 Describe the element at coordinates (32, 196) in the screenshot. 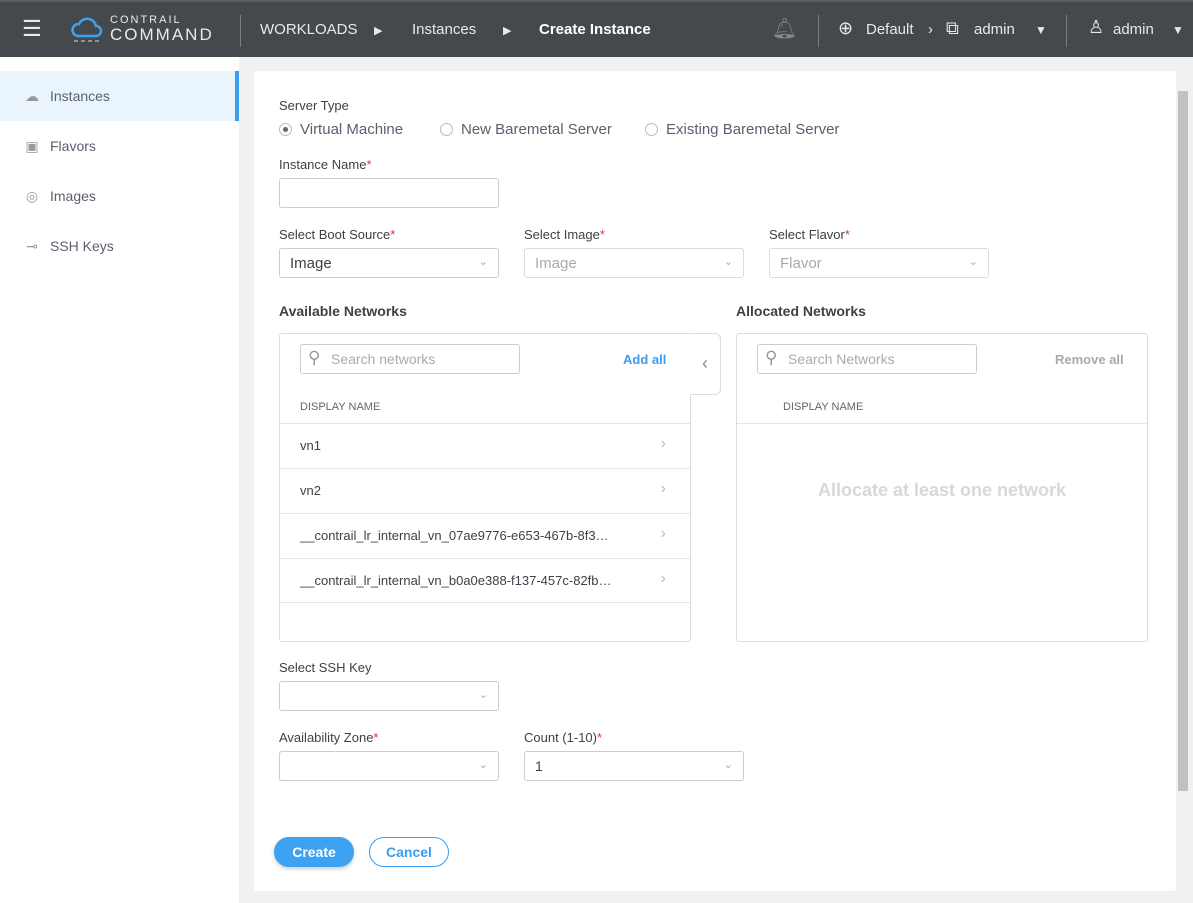

I see `disc-icon: ◎` at that location.